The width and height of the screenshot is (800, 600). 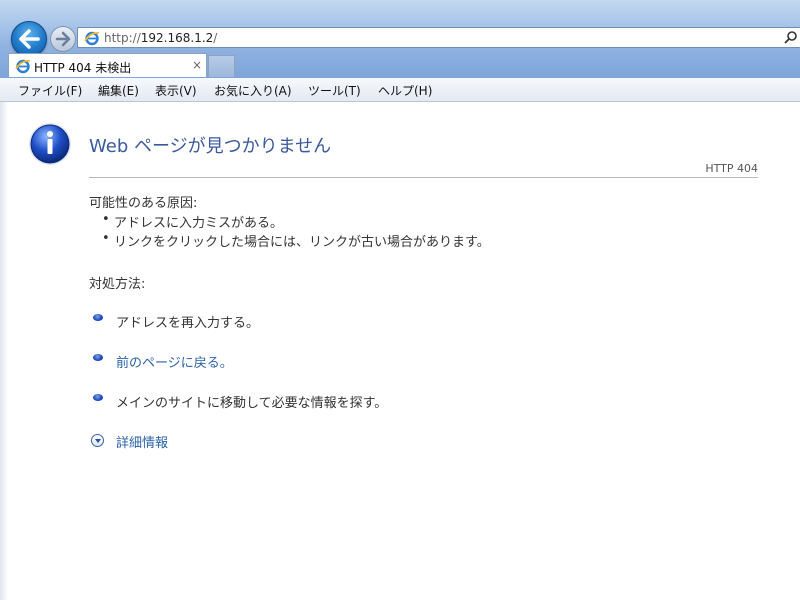 I want to click on forward-arrow-icon, so click(x=63, y=39).